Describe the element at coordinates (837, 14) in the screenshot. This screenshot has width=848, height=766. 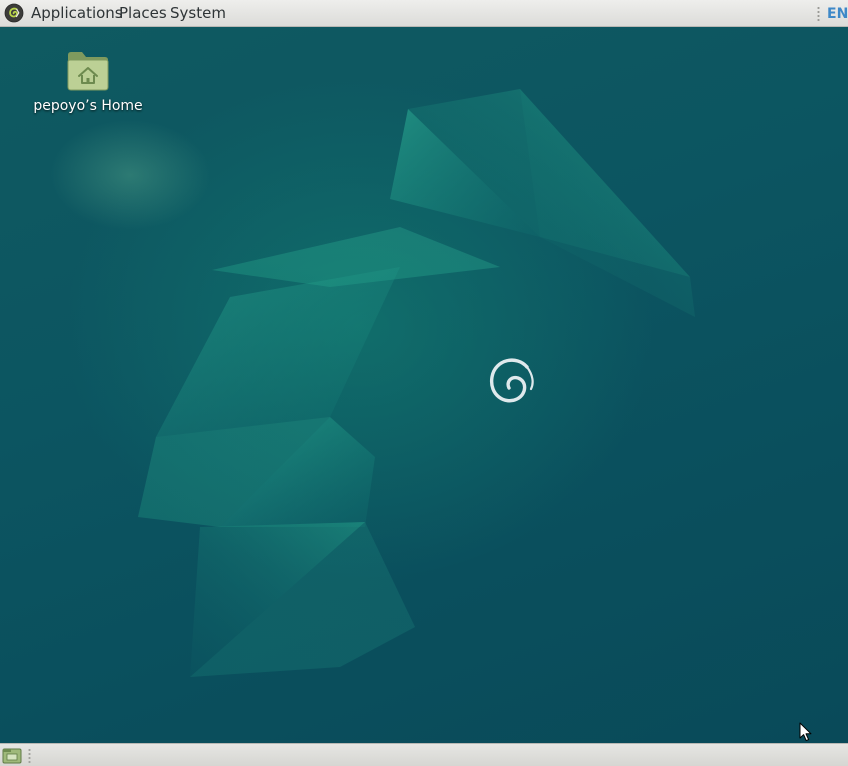
I see `keyboard-layout-indicator: EN` at that location.